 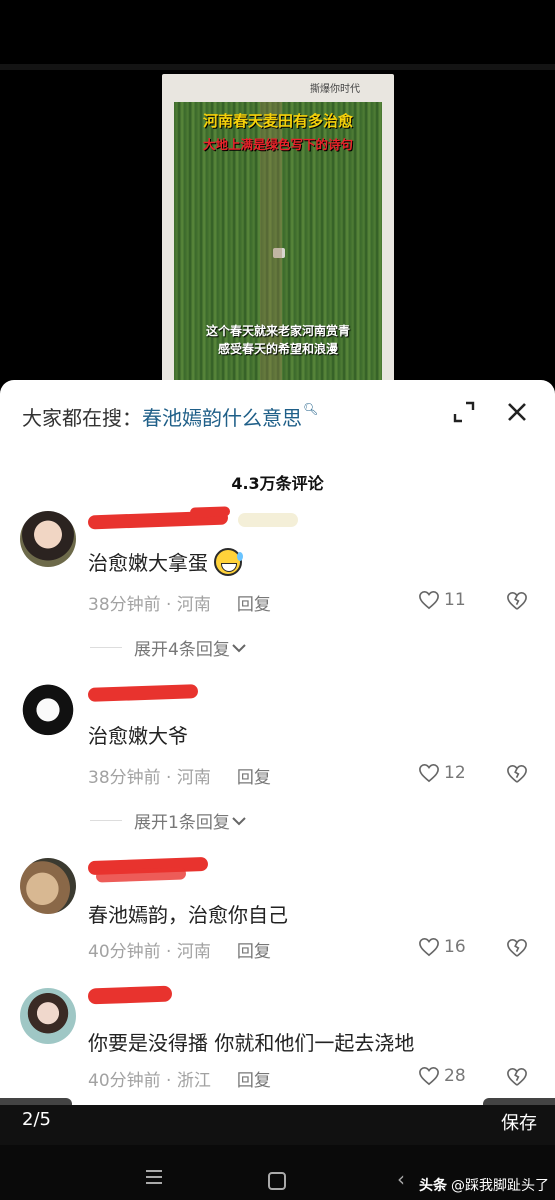 What do you see at coordinates (277, 331) in the screenshot?
I see `video-caption-line1: 这个春天就来老家河南赏青` at bounding box center [277, 331].